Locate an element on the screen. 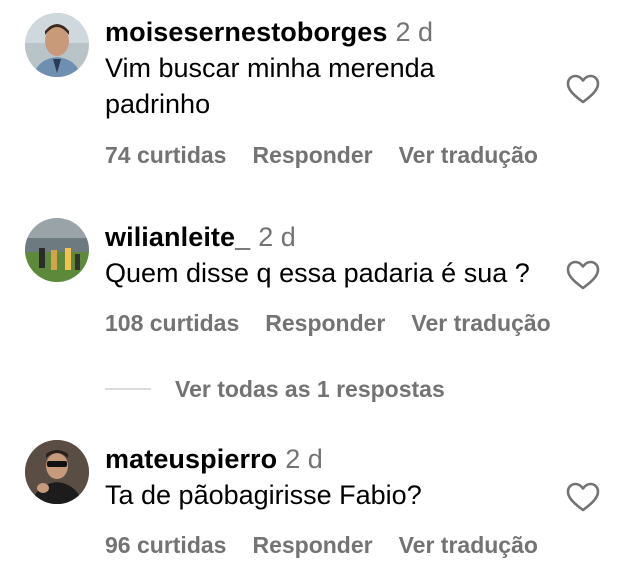 The width and height of the screenshot is (628, 580). view-replies-button: Ver todas as 1 respostas is located at coordinates (275, 389).